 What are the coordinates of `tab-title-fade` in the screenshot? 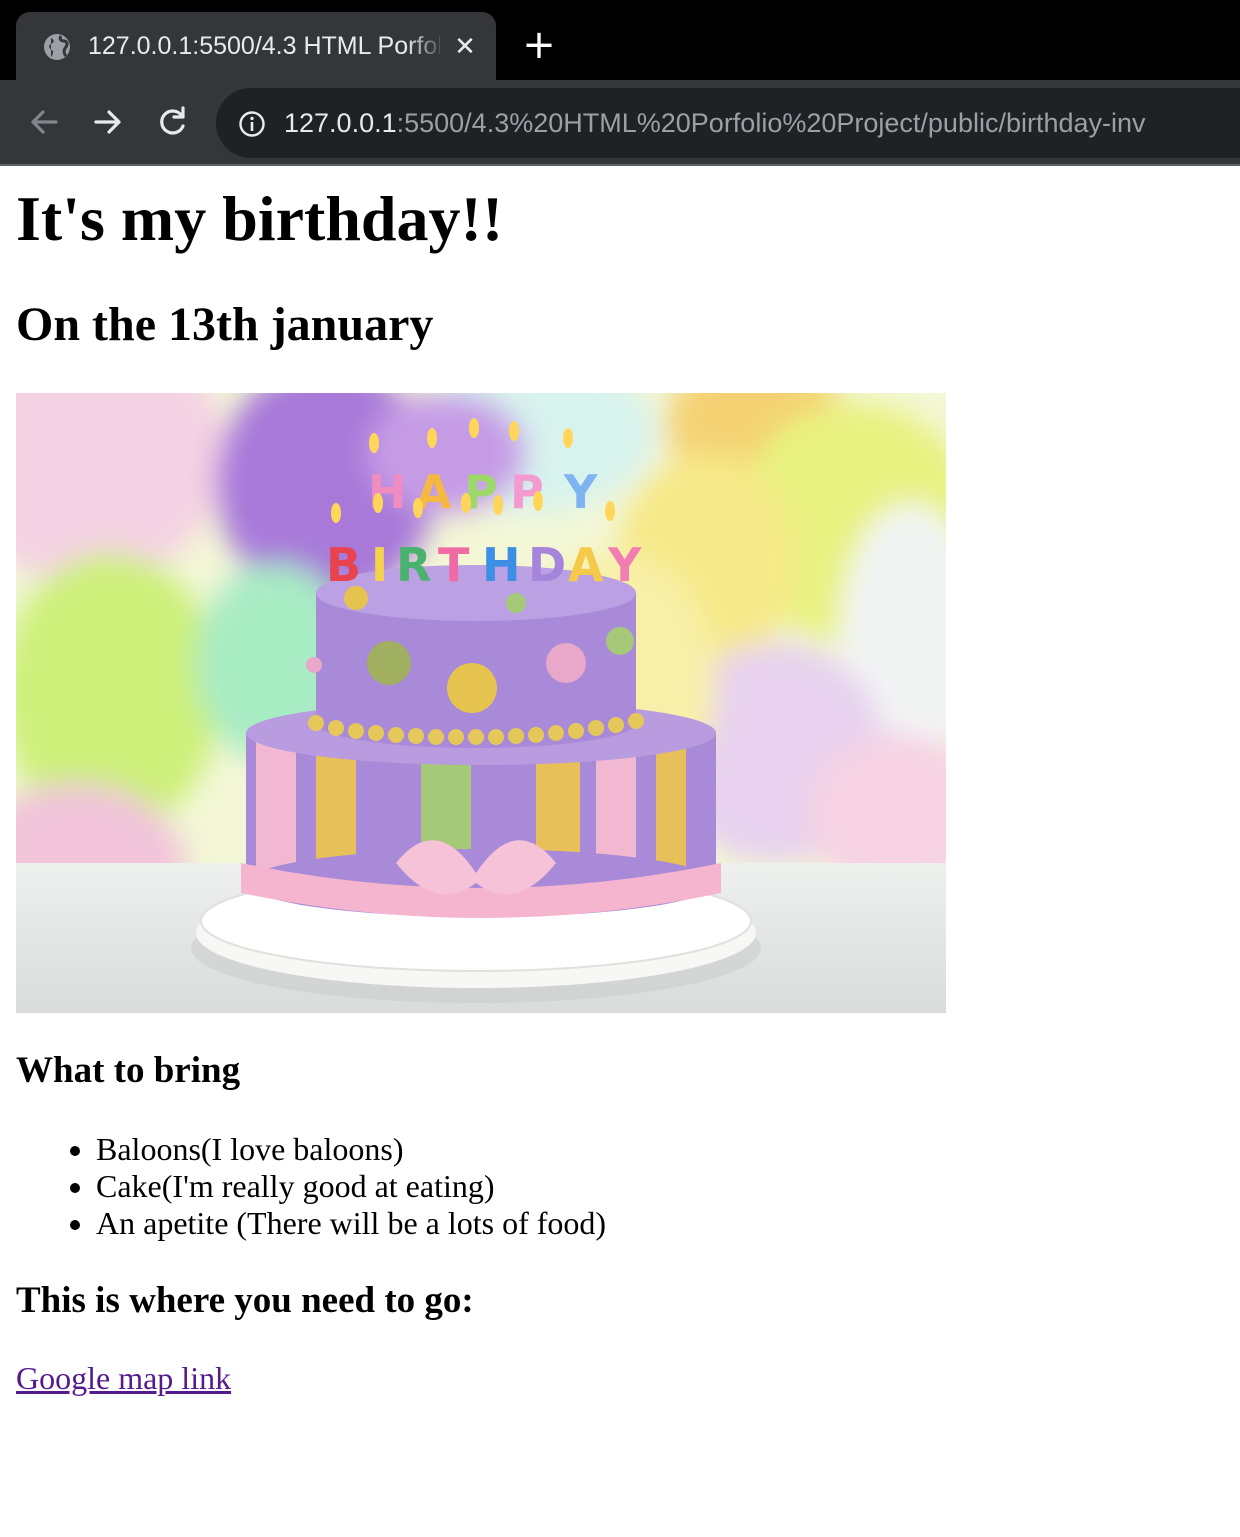 It's located at (426, 46).